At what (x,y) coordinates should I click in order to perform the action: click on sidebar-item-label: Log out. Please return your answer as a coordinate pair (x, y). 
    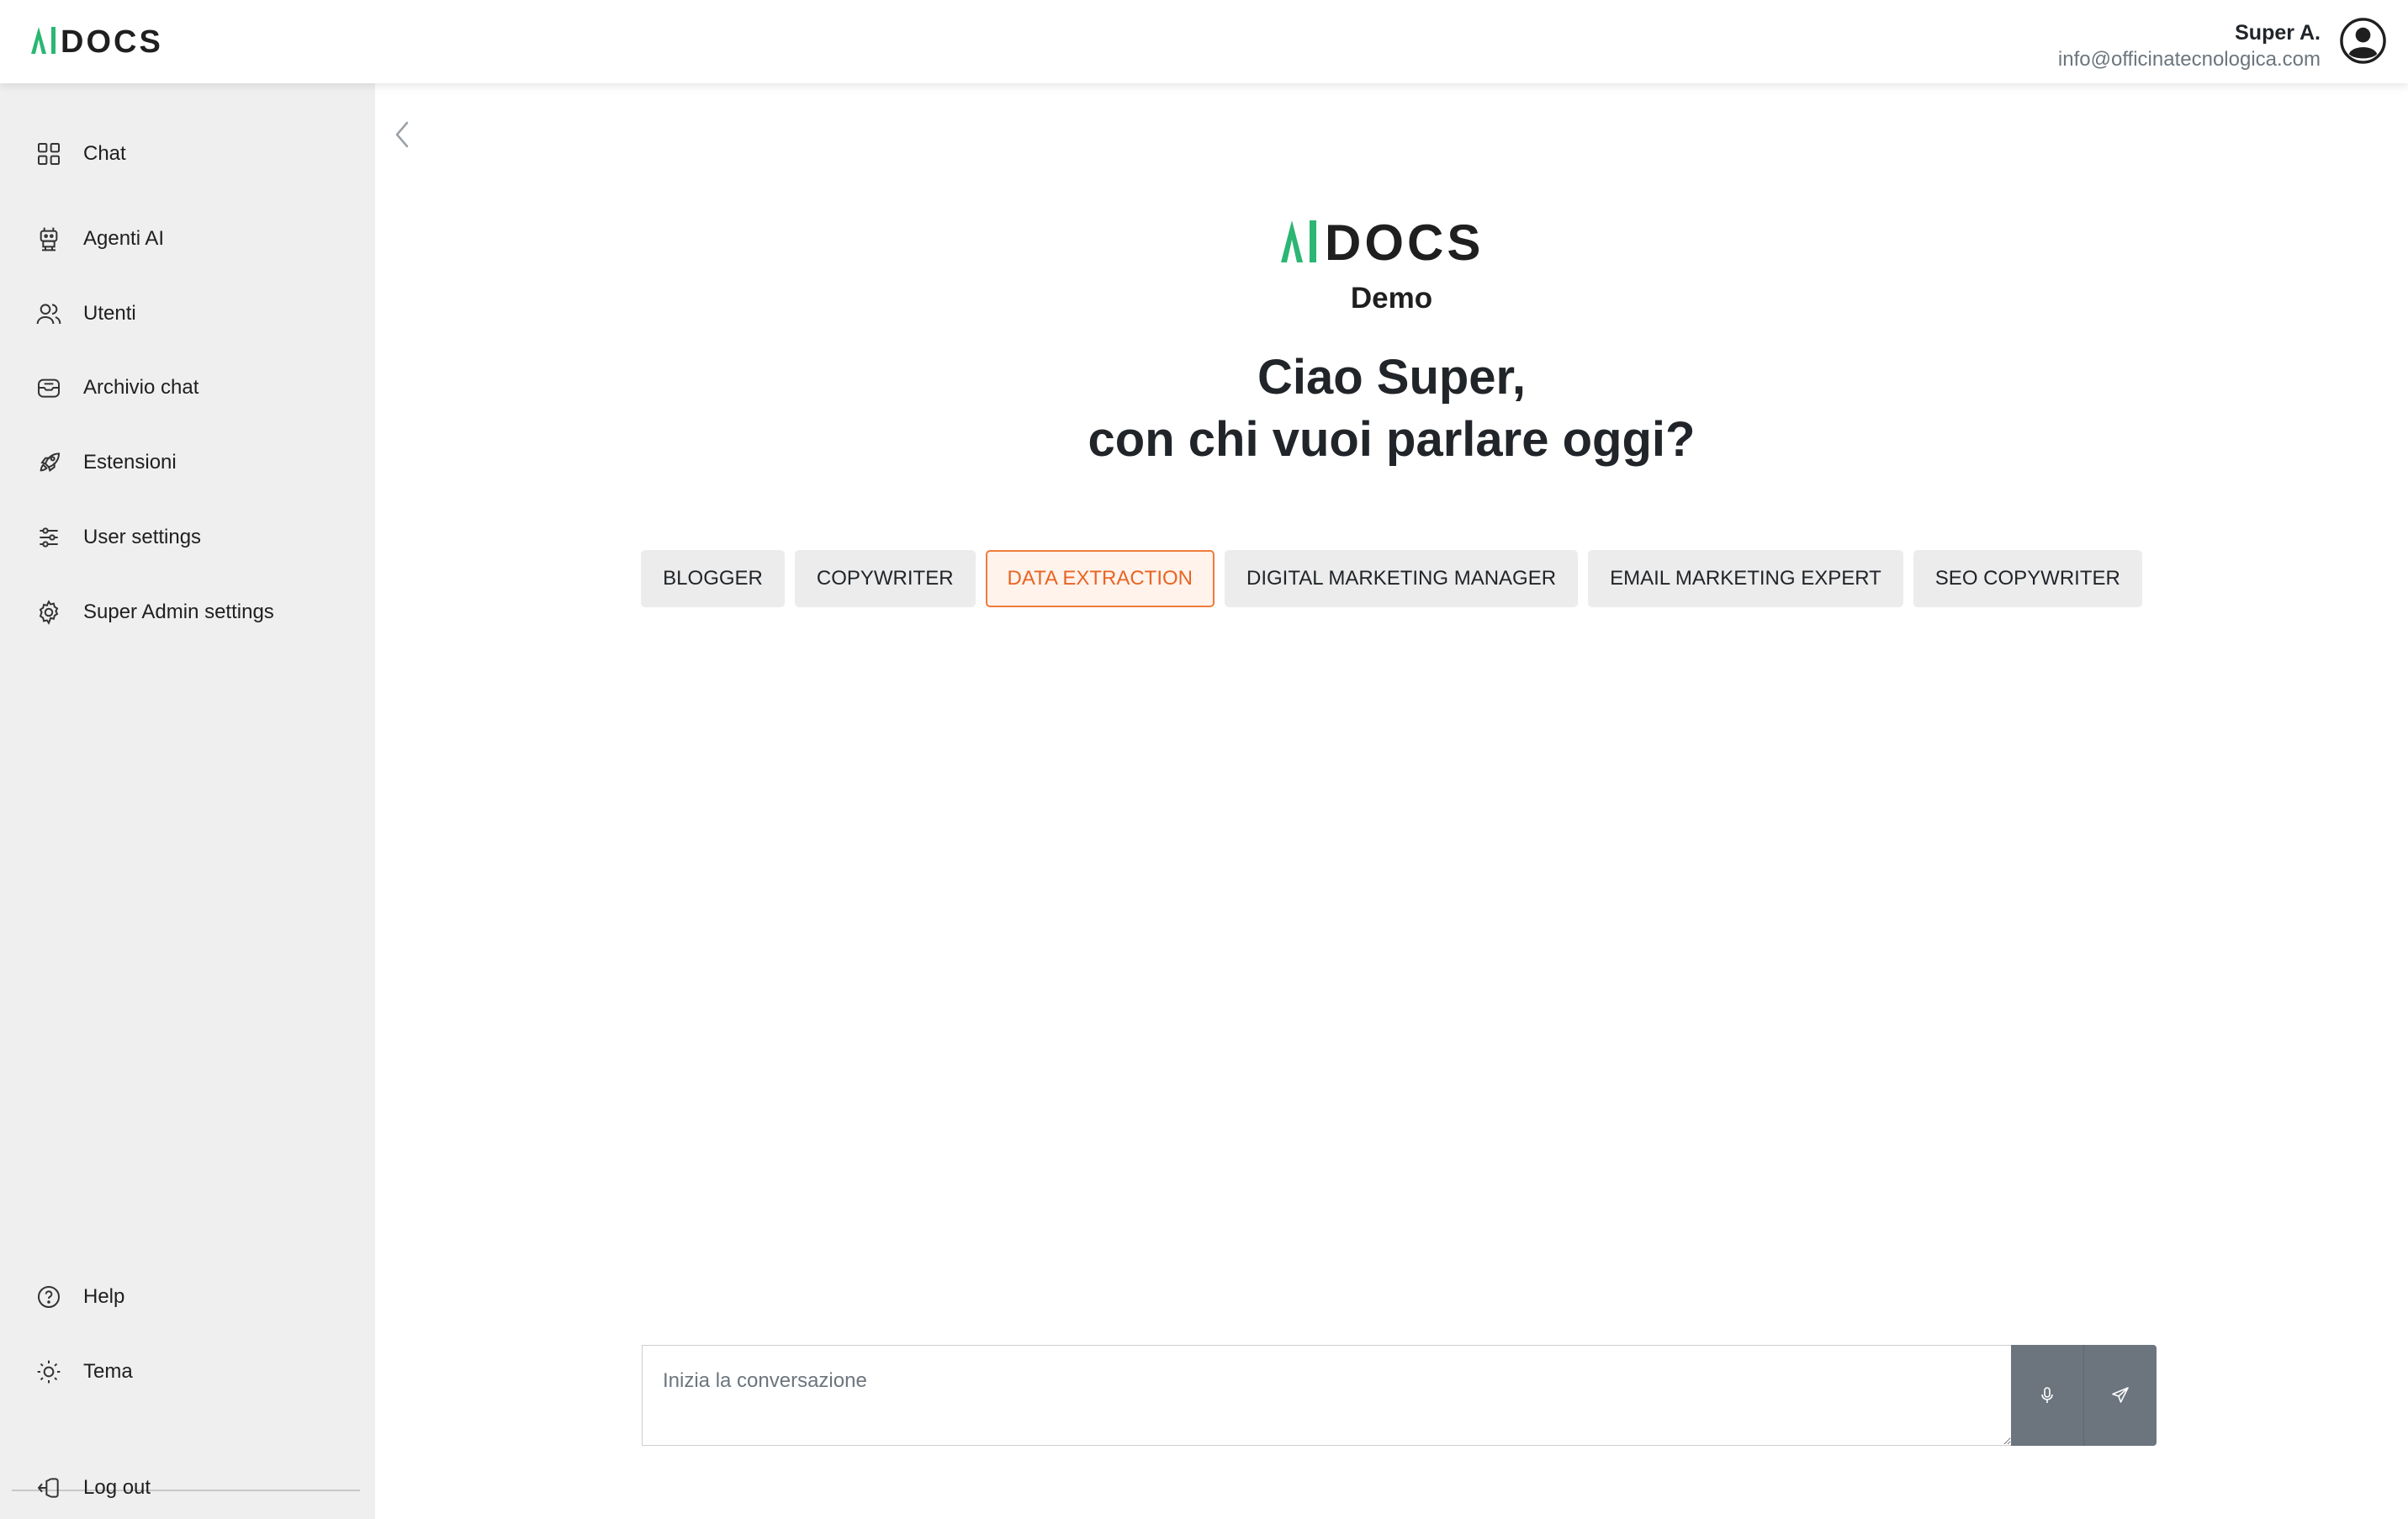
    Looking at the image, I should click on (117, 1487).